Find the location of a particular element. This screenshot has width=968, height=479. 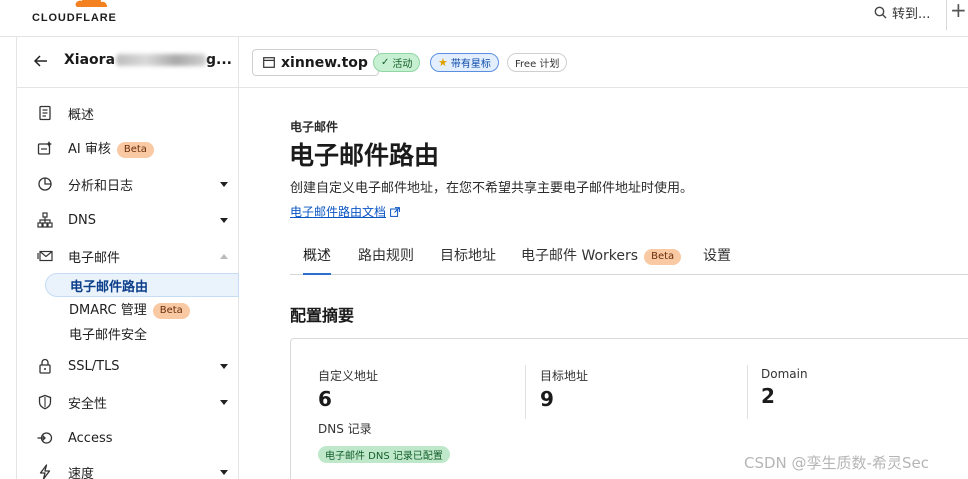

doc-link-label: 电子邮件路由文档 is located at coordinates (338, 212).